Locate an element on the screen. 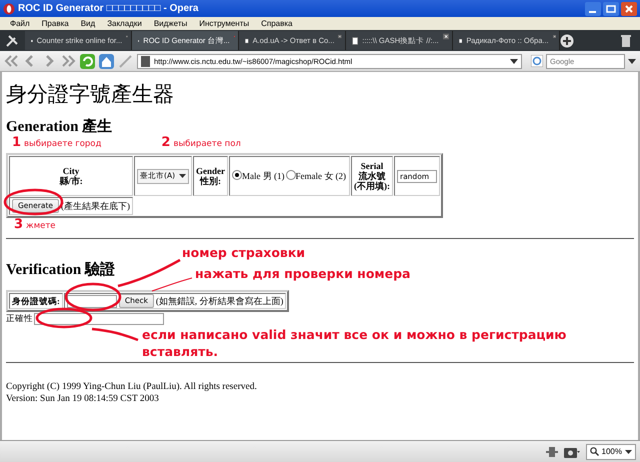  trash-icon is located at coordinates (626, 41).